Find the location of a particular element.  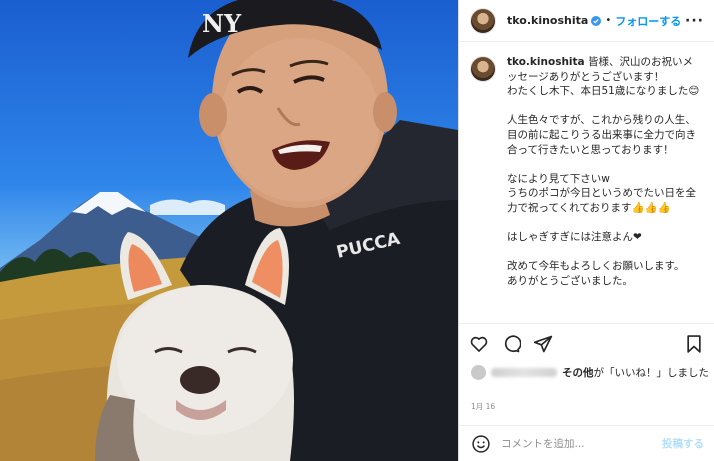

likes-summary: その他が「いいね！」しました is located at coordinates (590, 372).